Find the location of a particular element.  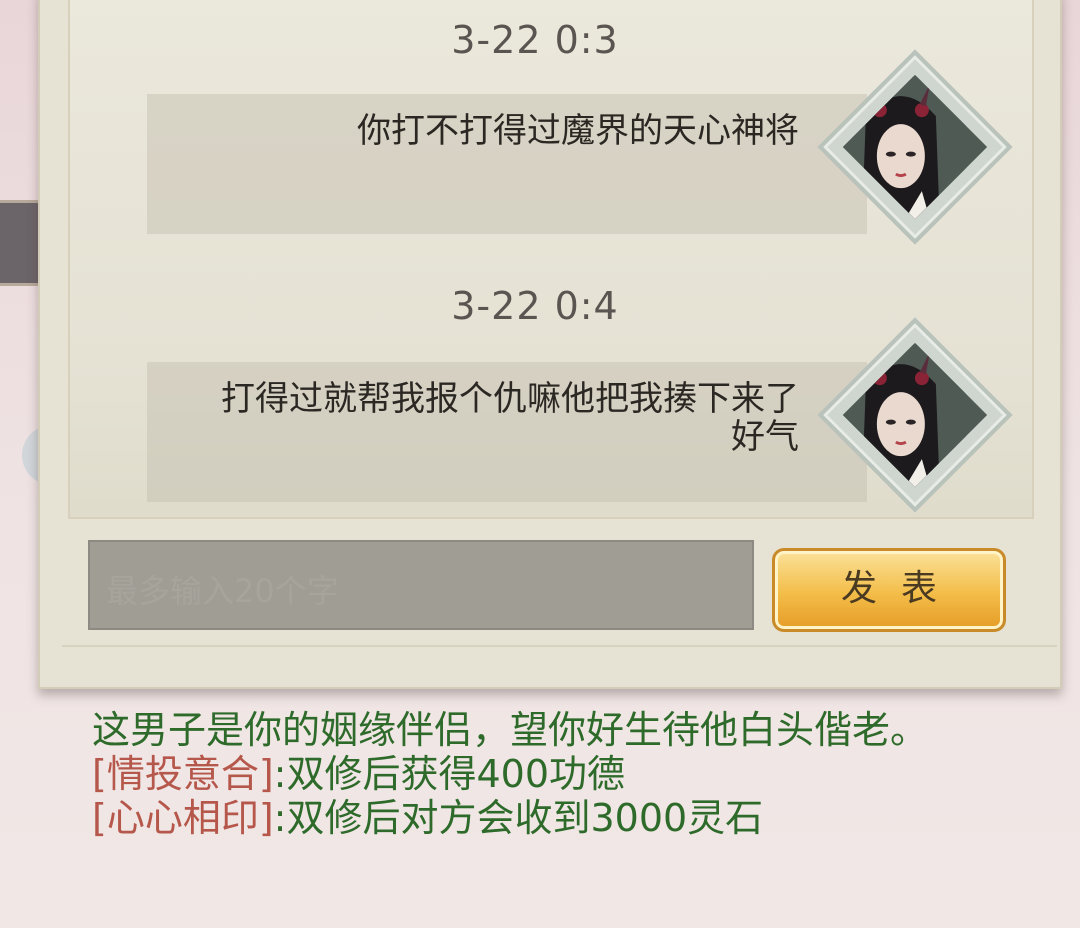

perk-line: [情投意合]:双修后获得400功德 is located at coordinates (542, 774).